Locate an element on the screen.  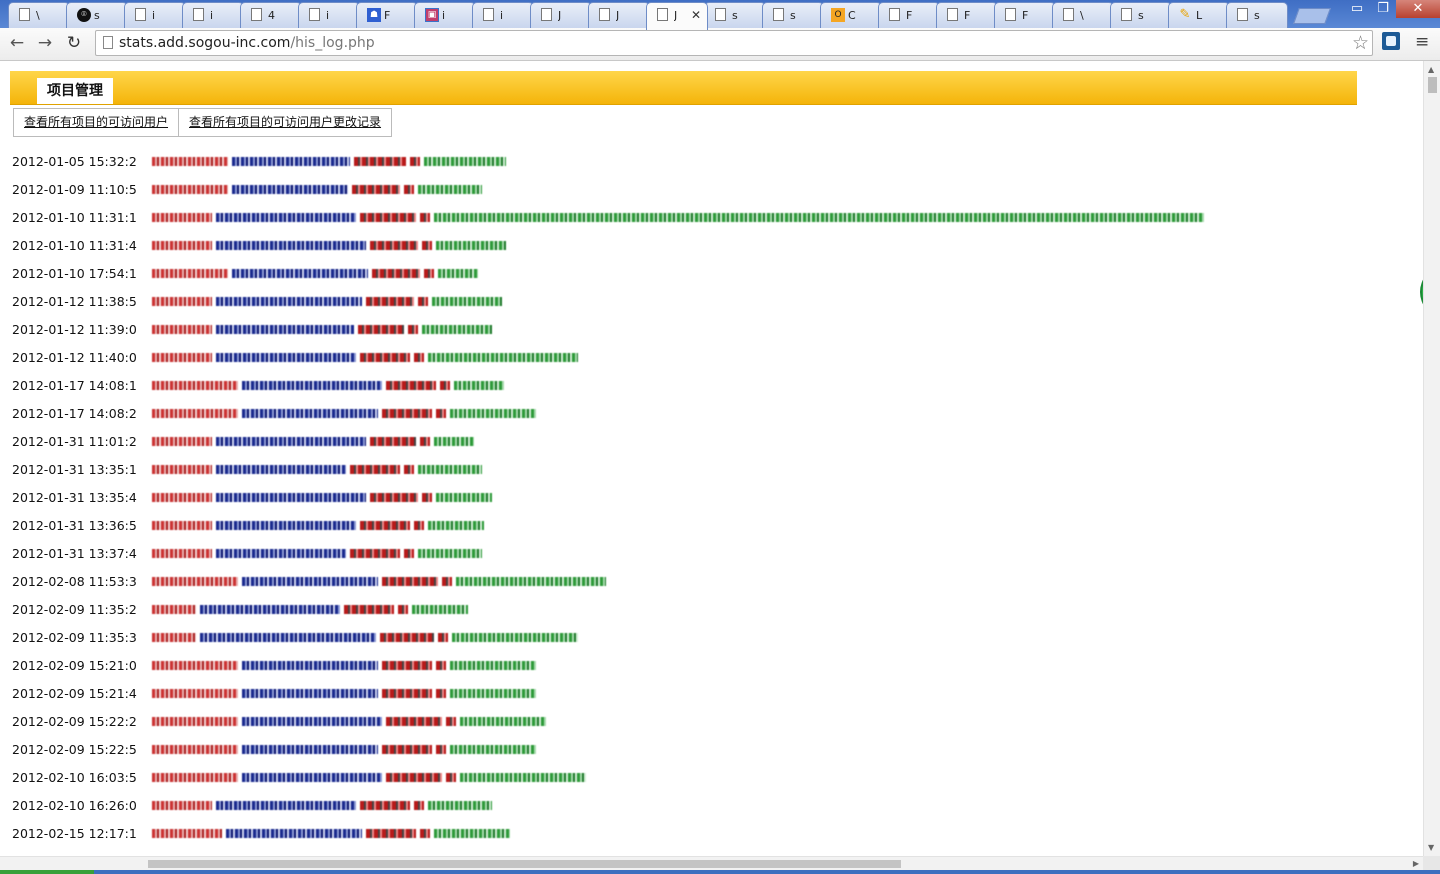
log-timestamp: 2012-01-17 14:08:1 is located at coordinates (74, 385).